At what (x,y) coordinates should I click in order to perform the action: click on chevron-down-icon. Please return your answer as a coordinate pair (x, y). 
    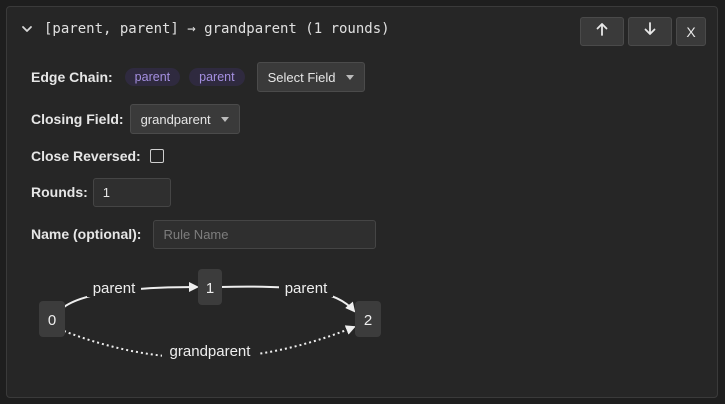
    Looking at the image, I should click on (27, 29).